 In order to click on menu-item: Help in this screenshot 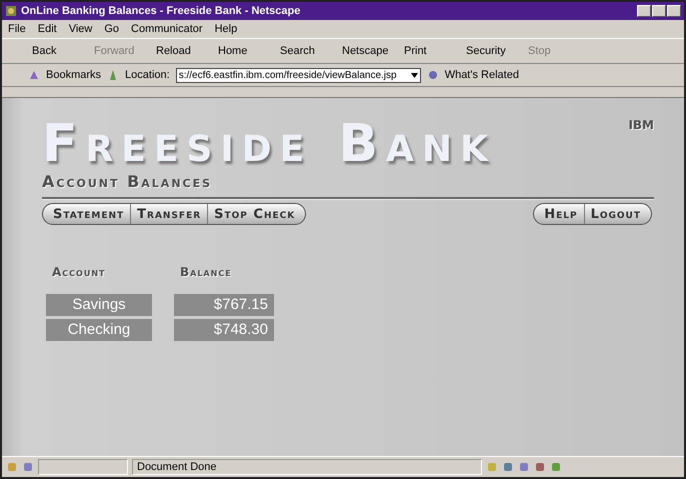, I will do `click(226, 29)`.